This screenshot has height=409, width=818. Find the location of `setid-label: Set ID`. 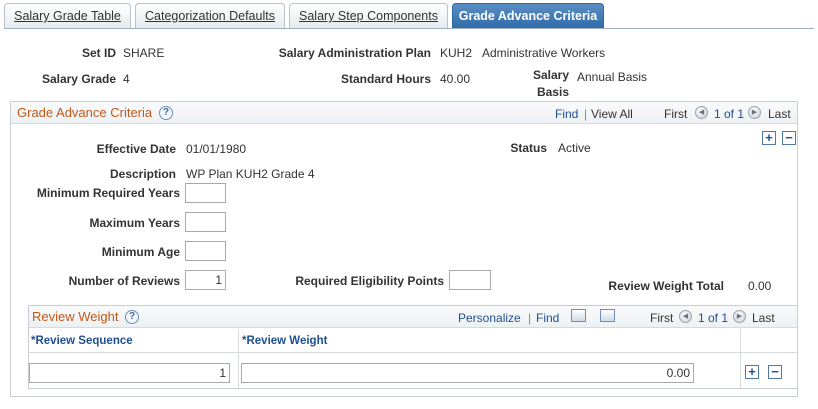

setid-label: Set ID is located at coordinates (98, 53).